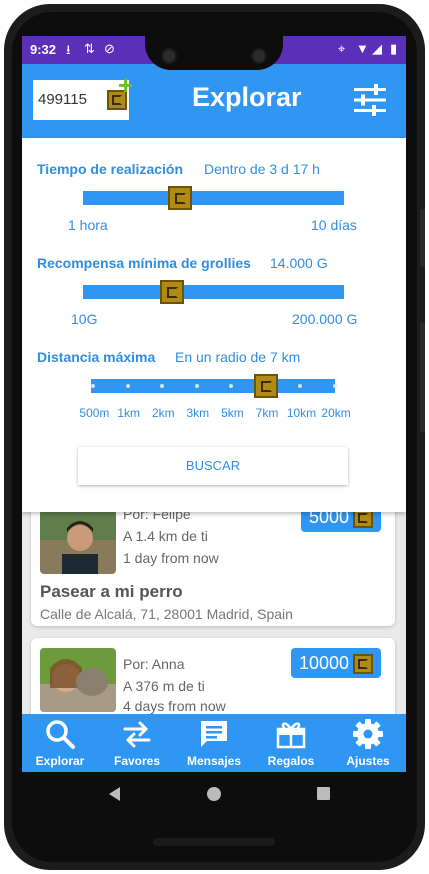  I want to click on card-author: Por: Anna, so click(154, 664).